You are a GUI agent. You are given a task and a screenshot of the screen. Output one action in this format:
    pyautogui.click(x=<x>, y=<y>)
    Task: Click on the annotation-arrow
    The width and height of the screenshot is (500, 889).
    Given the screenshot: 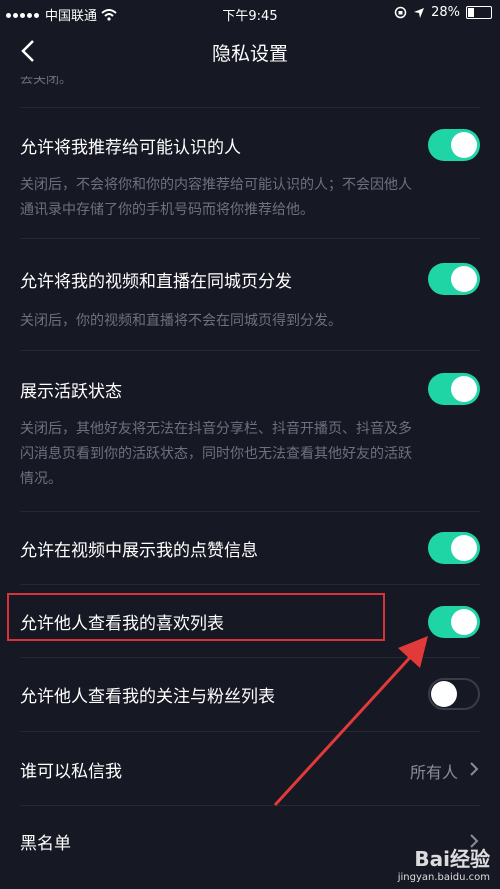 What is the action you would take?
    pyautogui.click(x=350, y=721)
    